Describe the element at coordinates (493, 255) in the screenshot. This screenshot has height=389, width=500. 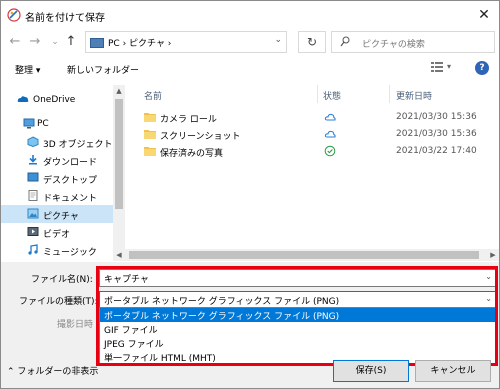
I see `scroll-right-arrow-icon: ▶` at that location.